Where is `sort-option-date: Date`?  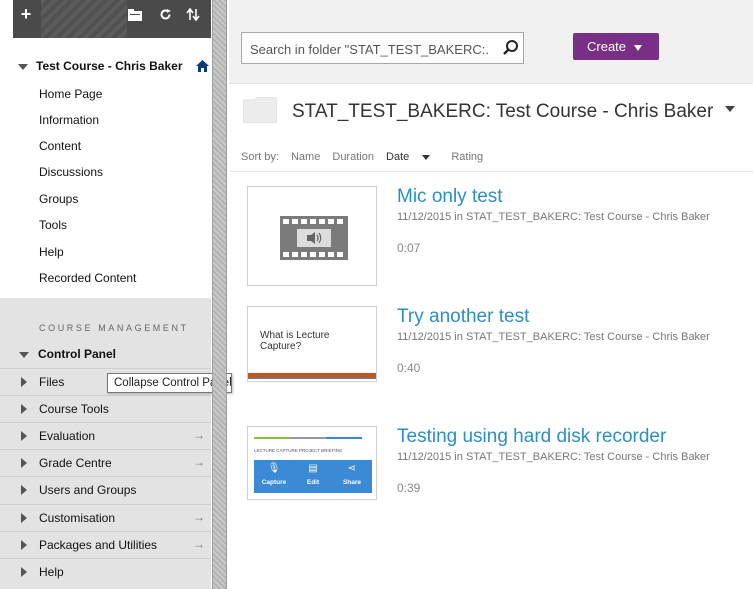
sort-option-date: Date is located at coordinates (412, 157).